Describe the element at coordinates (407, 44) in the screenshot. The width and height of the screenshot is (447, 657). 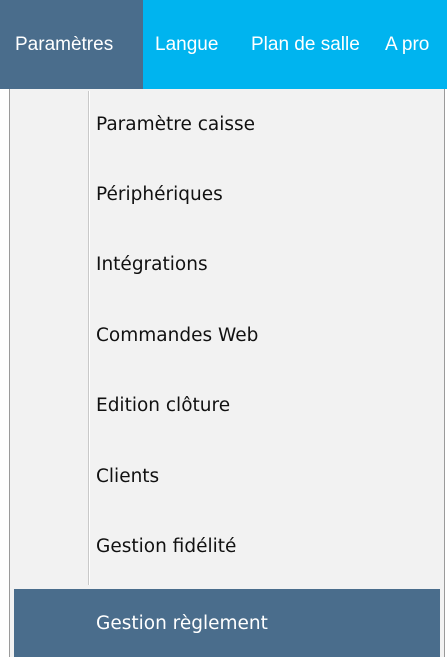
I see `menu-a-propos: A pro` at that location.